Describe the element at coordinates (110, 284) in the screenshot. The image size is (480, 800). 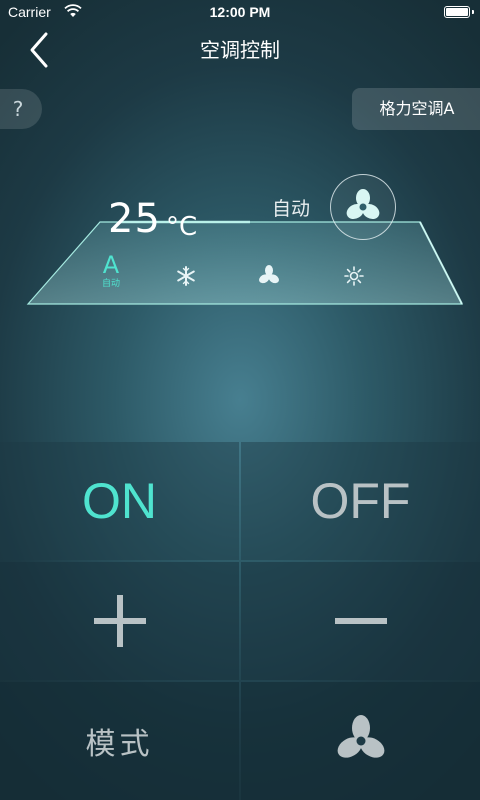
I see `mode-auto-label: 自动` at that location.